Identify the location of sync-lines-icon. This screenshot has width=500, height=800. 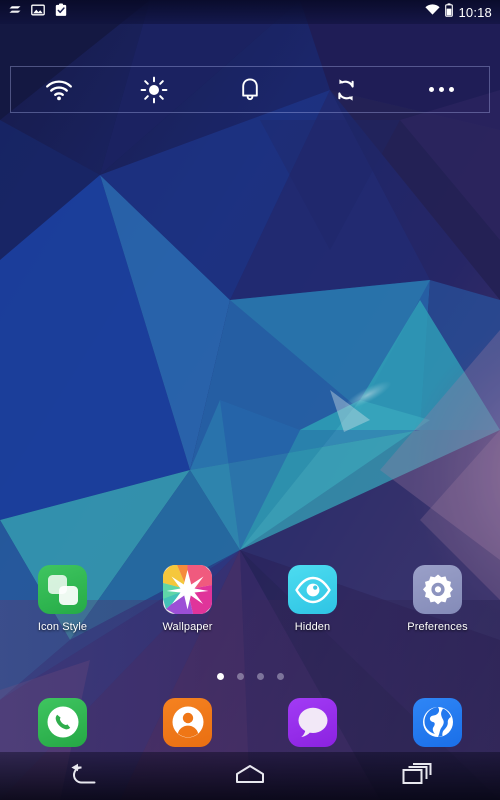
(15, 12).